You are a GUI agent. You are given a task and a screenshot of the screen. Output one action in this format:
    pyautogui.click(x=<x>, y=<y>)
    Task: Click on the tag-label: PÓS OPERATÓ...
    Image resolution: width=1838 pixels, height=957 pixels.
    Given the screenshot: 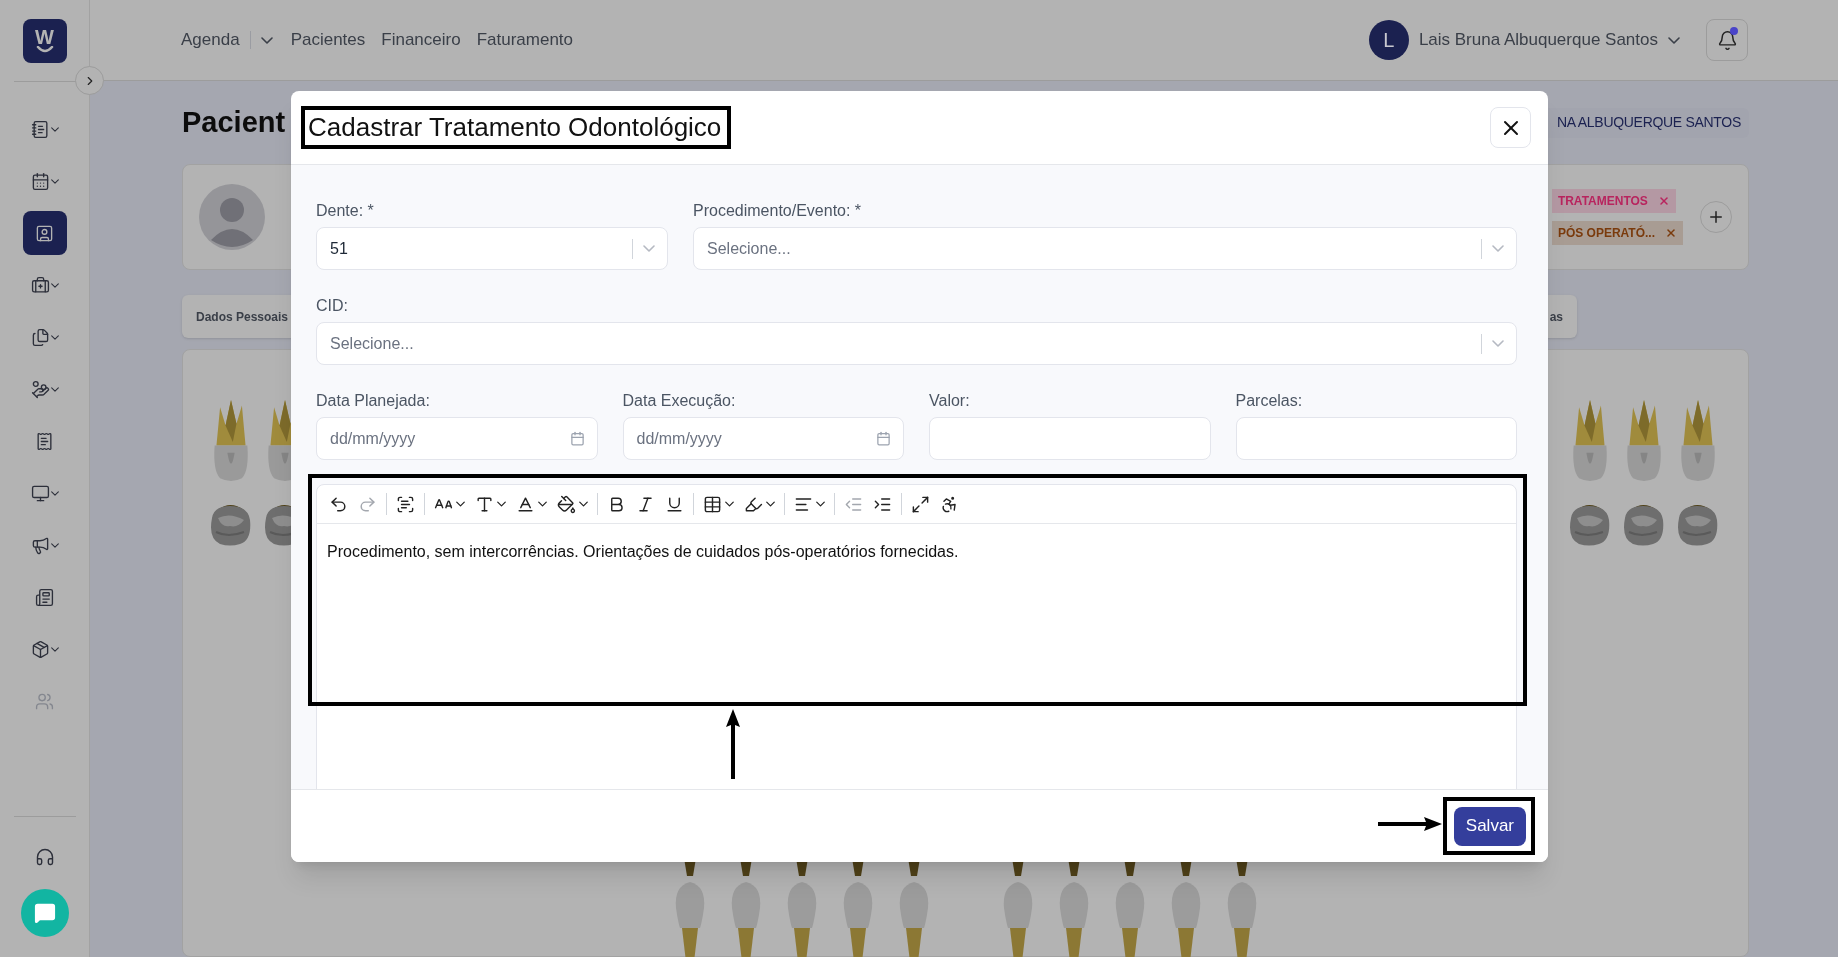 What is the action you would take?
    pyautogui.click(x=1606, y=233)
    